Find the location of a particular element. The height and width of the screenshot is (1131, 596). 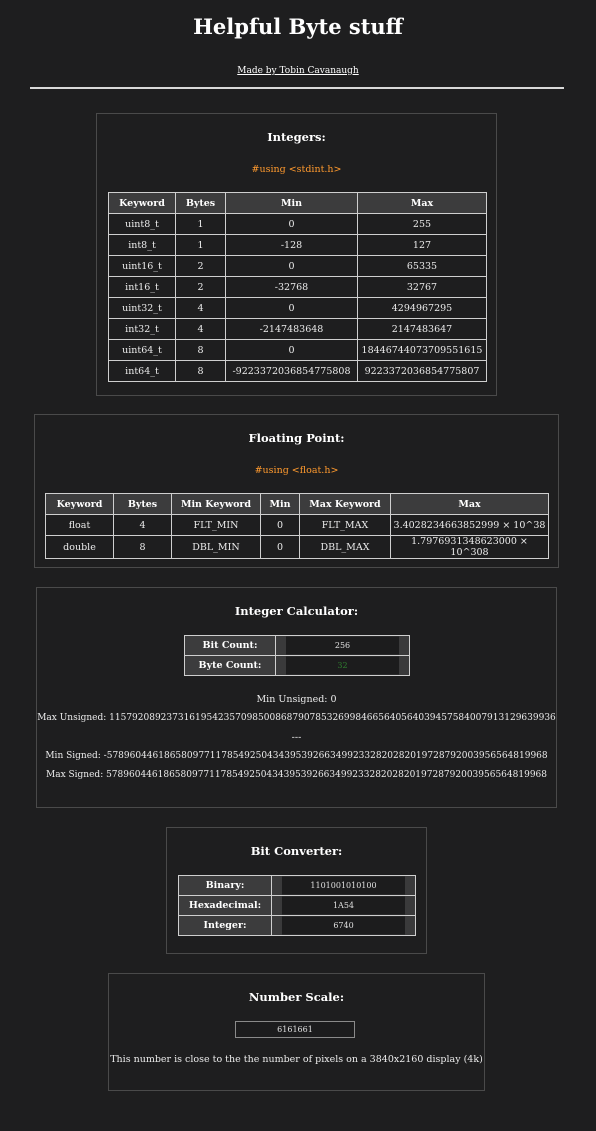

table-row: uint64_t 8 0 18446744073709551615 is located at coordinates (297, 350).